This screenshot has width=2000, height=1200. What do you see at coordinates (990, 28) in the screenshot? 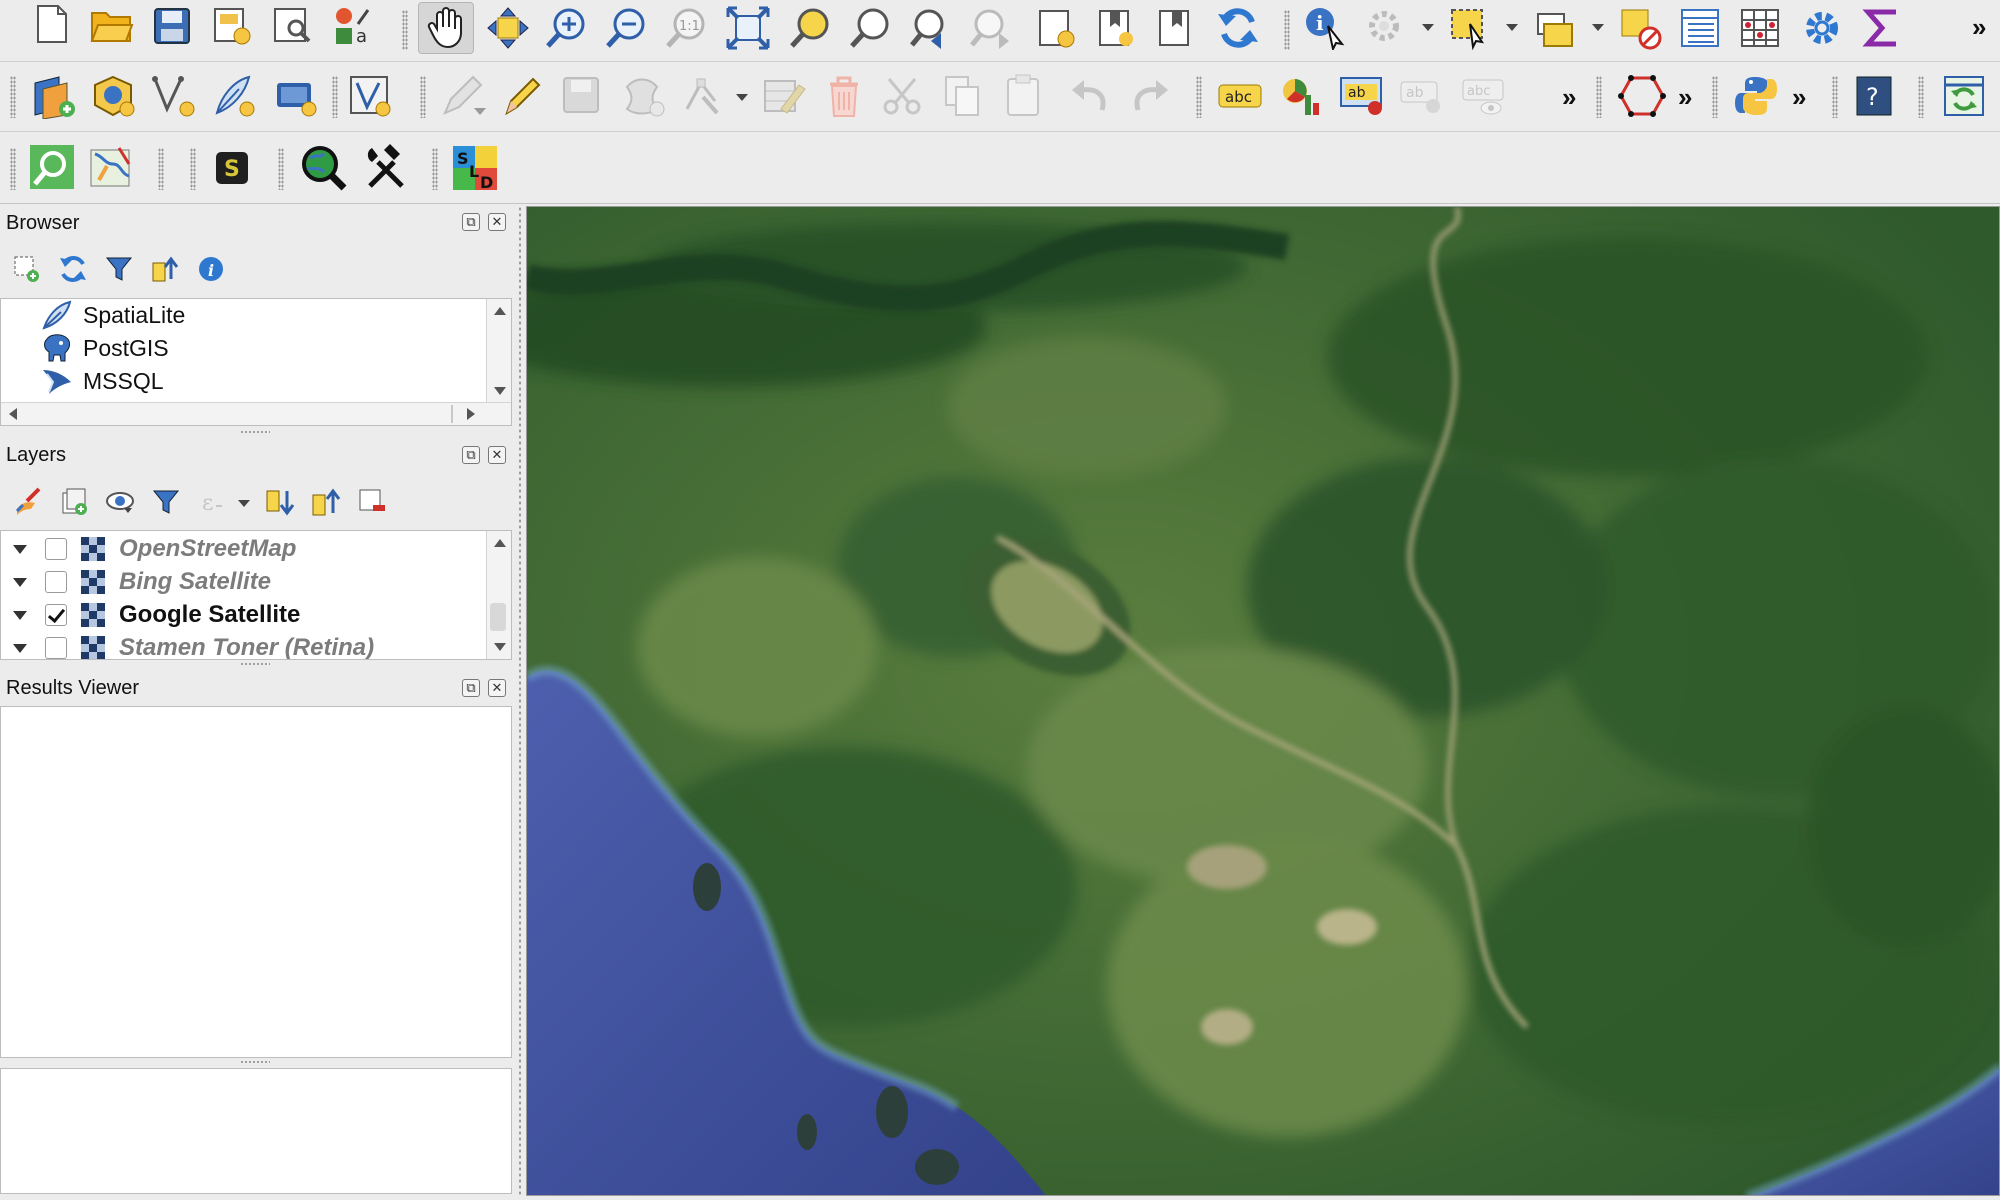
I see `zoom-next-icon` at bounding box center [990, 28].